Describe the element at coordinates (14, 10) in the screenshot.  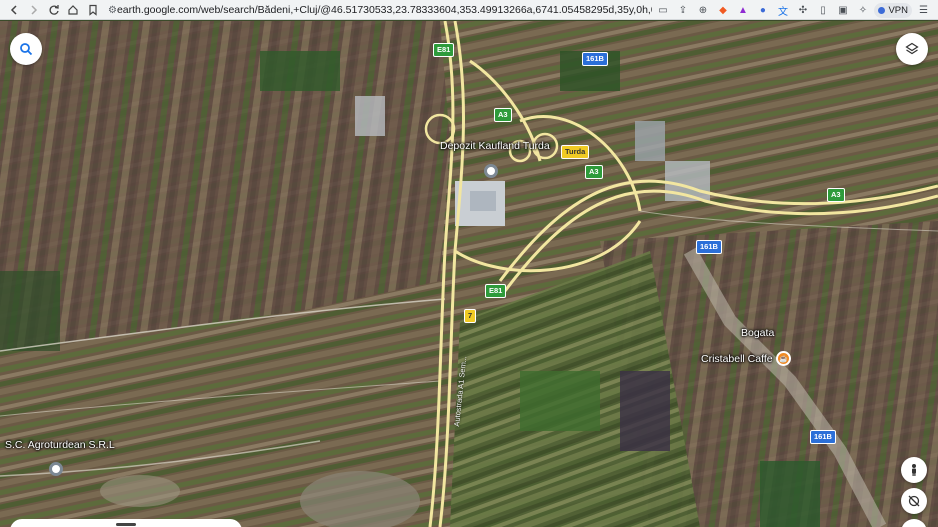
I see `back-icon` at that location.